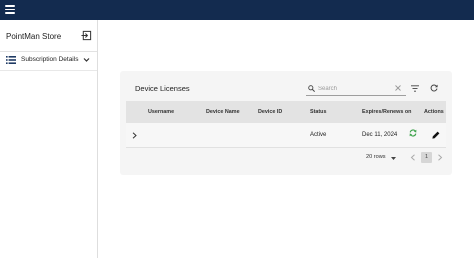  What do you see at coordinates (11, 60) in the screenshot?
I see `list-icon` at bounding box center [11, 60].